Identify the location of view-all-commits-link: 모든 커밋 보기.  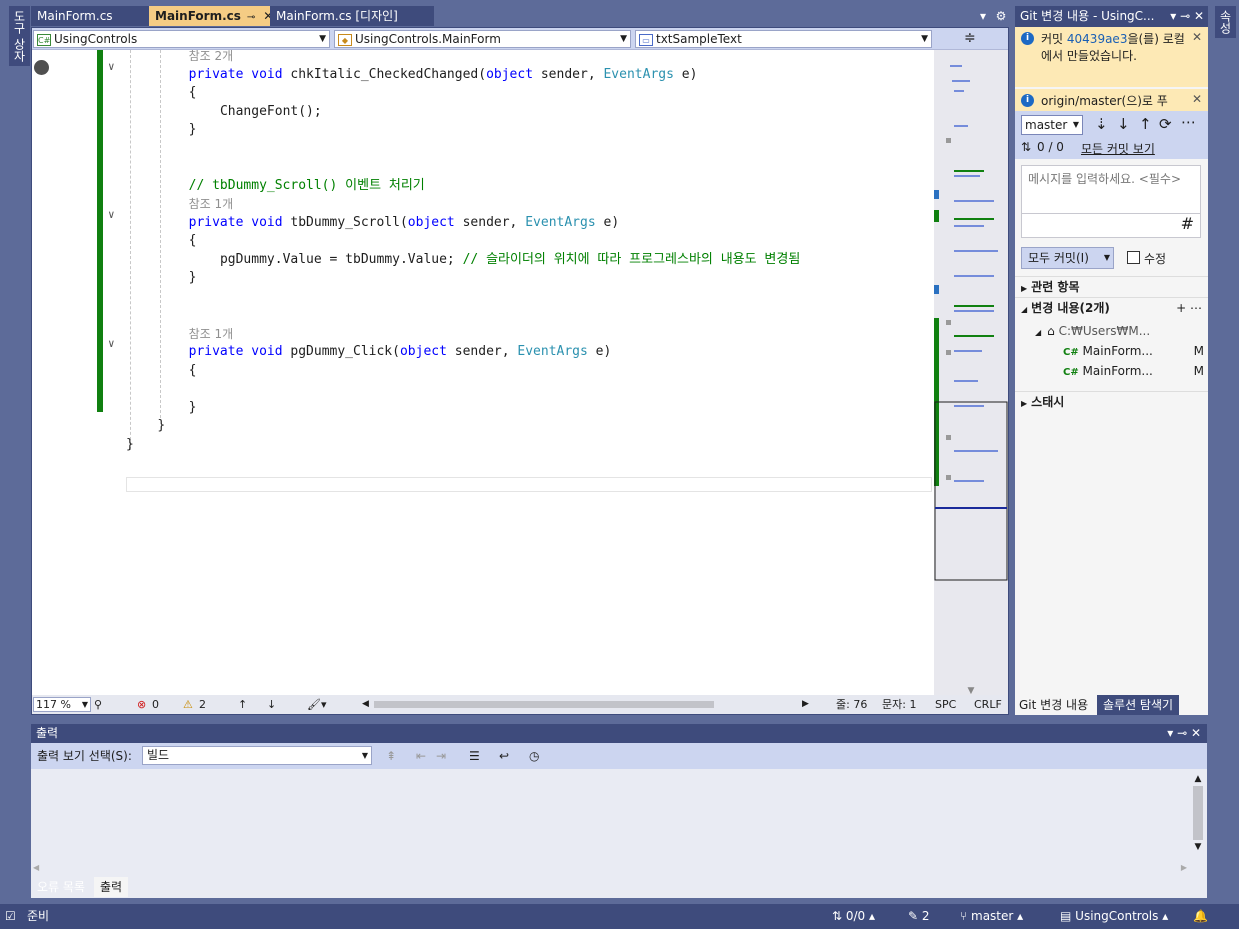
(1118, 148).